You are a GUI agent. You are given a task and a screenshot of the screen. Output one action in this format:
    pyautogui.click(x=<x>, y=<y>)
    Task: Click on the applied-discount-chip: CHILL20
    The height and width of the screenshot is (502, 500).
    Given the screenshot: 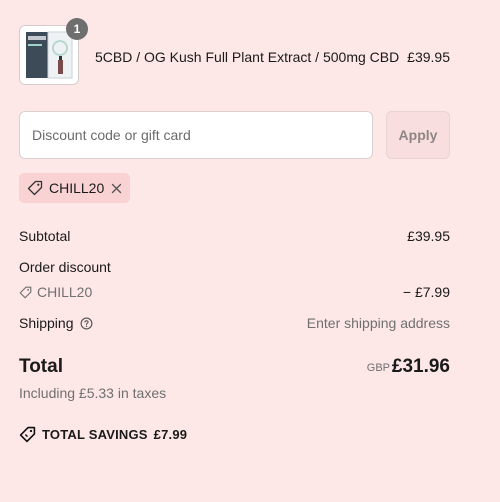 What is the action you would take?
    pyautogui.click(x=74, y=188)
    